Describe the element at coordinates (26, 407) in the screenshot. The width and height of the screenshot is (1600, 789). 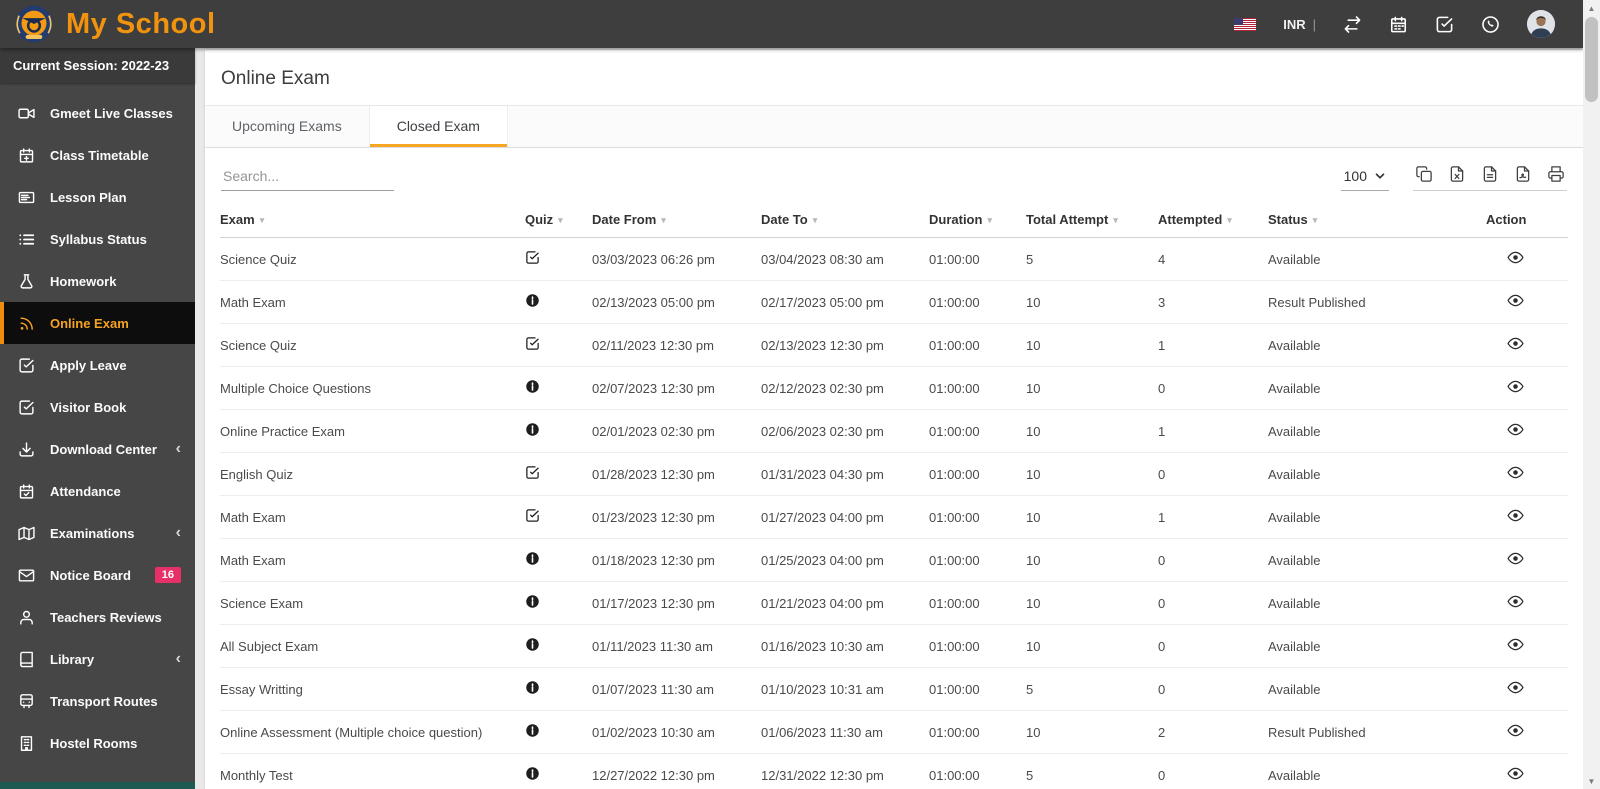
I see `check-square-icon` at that location.